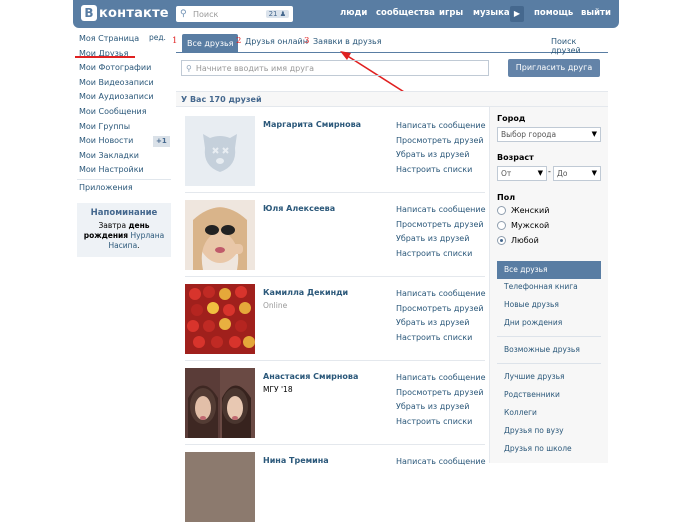 This screenshot has width=700, height=524. I want to click on sex-option-female: Женский, so click(523, 210).